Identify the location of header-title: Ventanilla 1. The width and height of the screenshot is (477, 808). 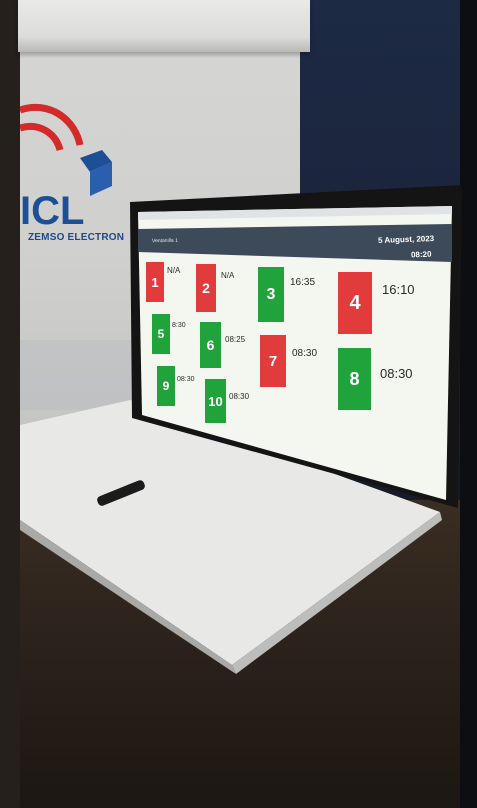
(164, 241).